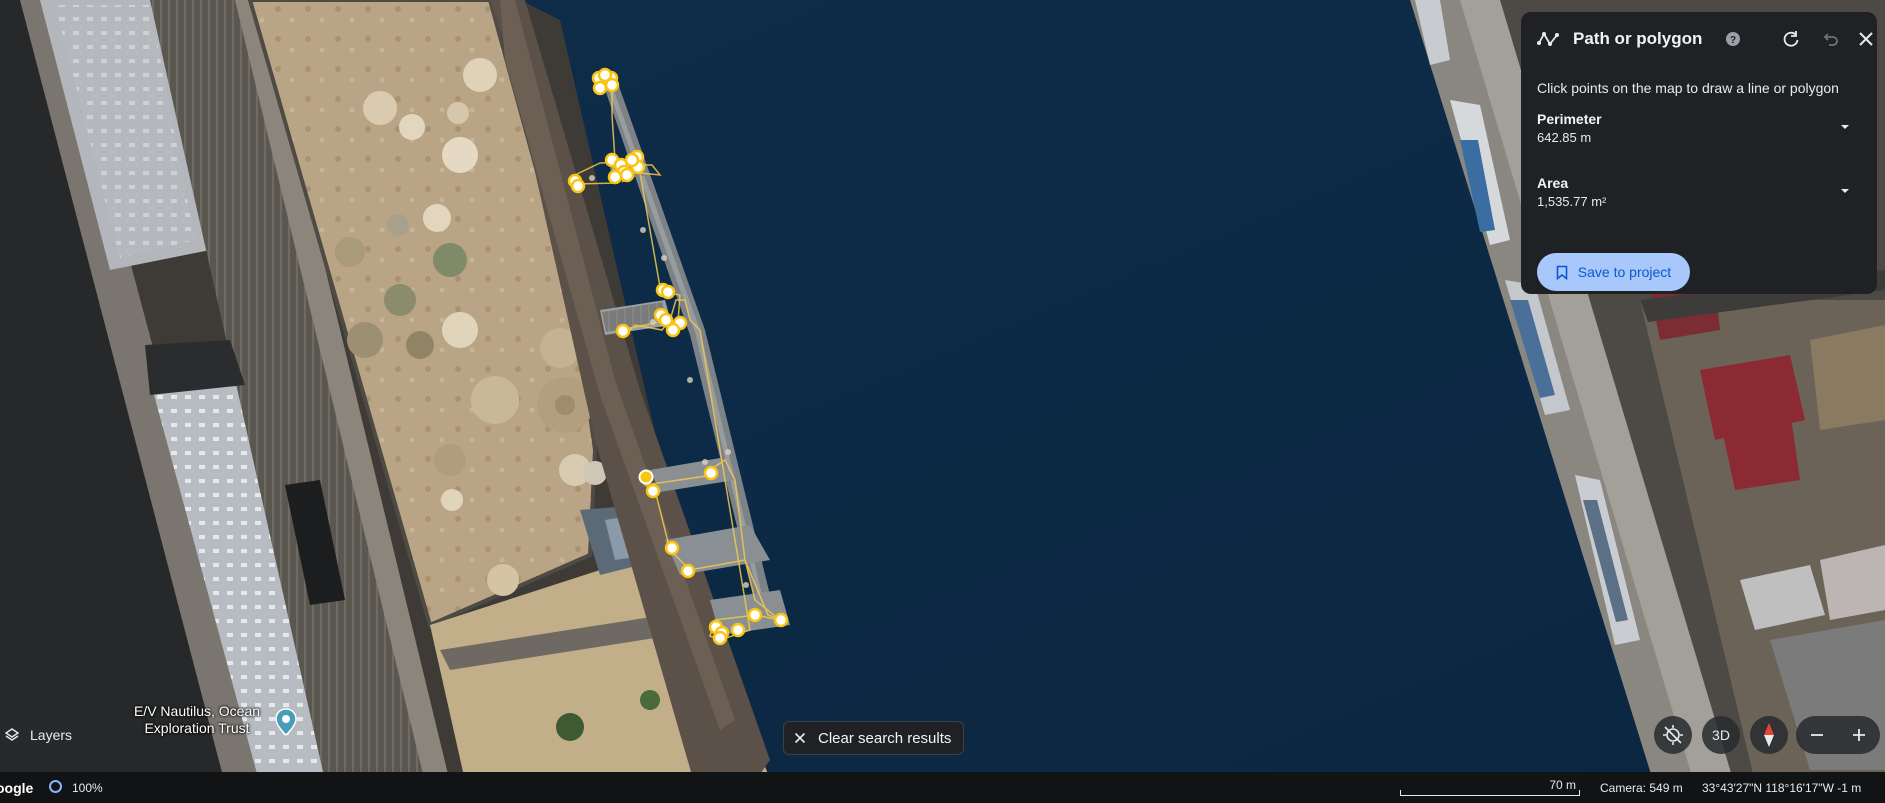 The width and height of the screenshot is (1885, 803). I want to click on location-pin-icon, so click(286, 724).